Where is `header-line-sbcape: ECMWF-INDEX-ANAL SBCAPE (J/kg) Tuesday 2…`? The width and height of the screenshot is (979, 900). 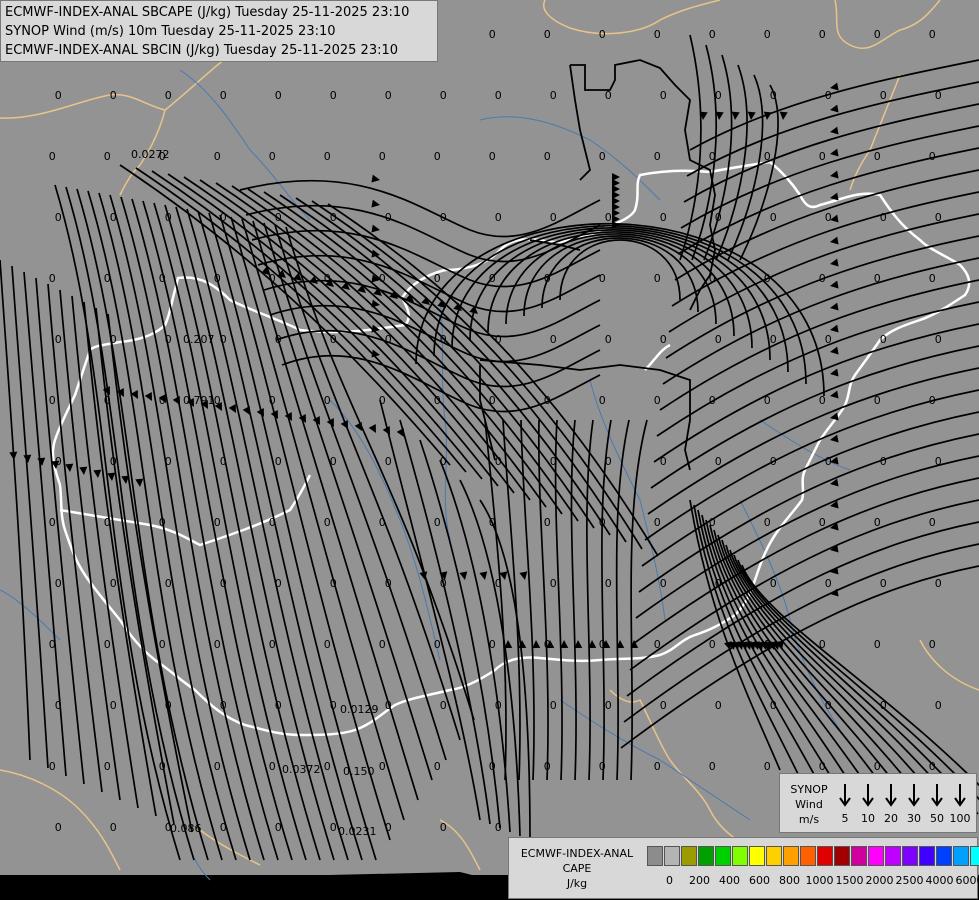
header-line-sbcape: ECMWF-INDEX-ANAL SBCAPE (J/kg) Tuesday 2… is located at coordinates (207, 12).